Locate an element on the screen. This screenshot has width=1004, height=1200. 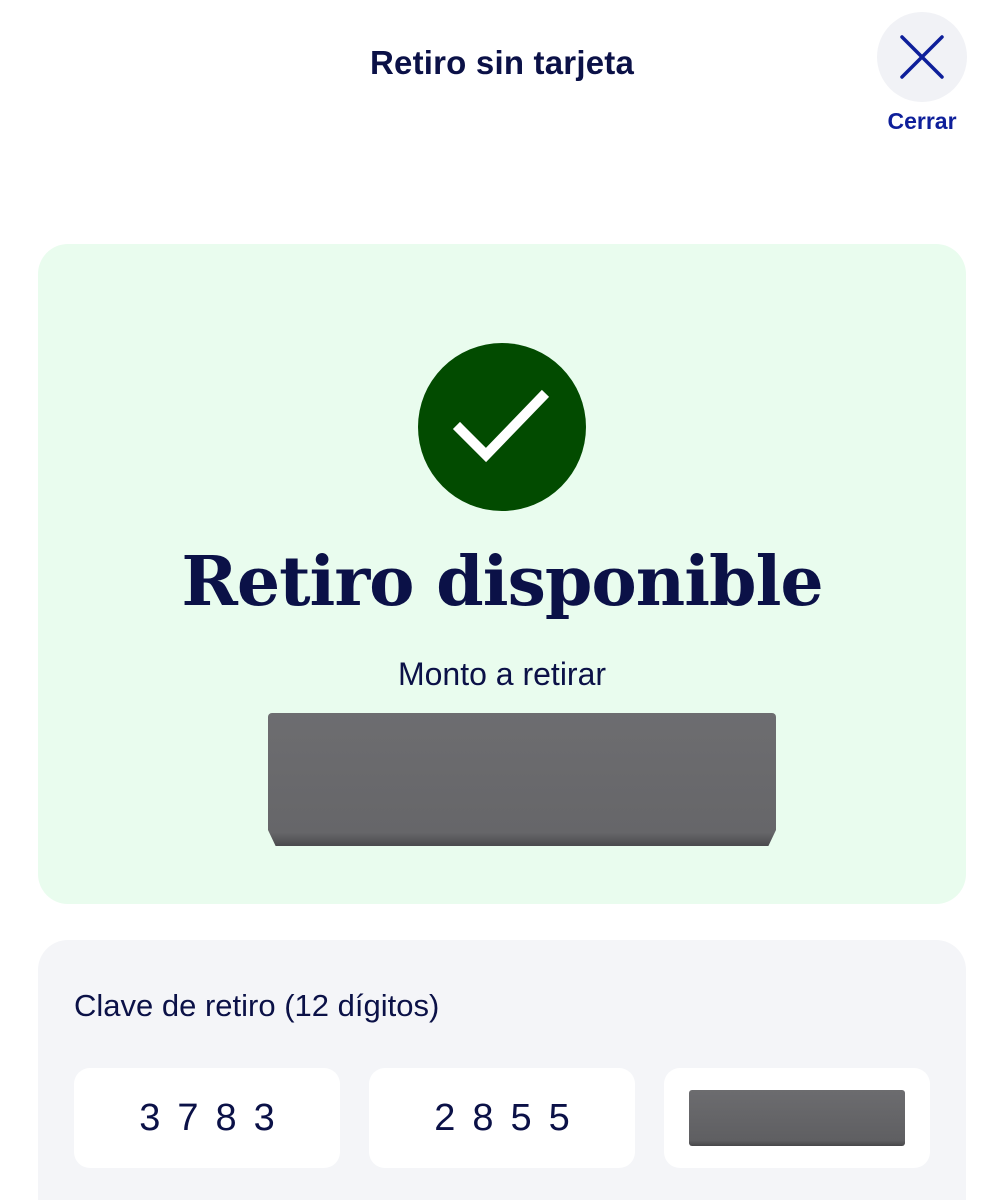
code-digits: 3783 is located at coordinates (215, 1117).